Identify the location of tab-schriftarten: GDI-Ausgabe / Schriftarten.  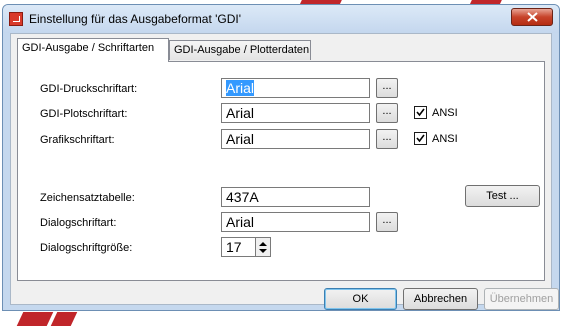
(93, 50).